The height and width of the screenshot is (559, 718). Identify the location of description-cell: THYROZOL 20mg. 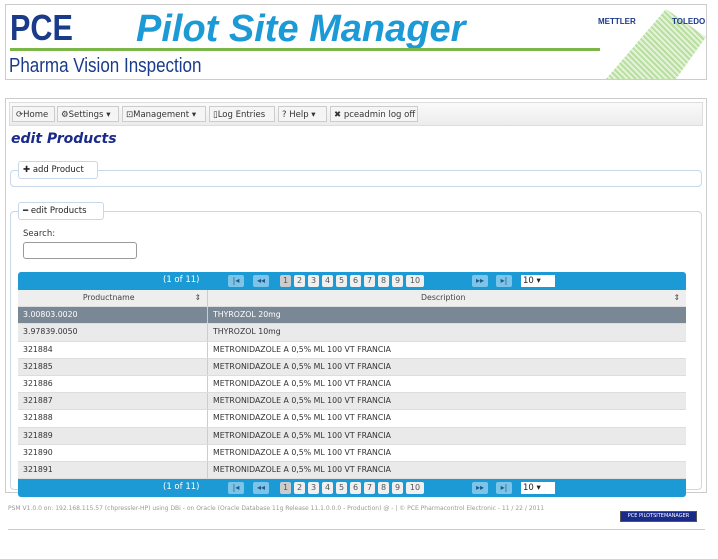
(247, 315).